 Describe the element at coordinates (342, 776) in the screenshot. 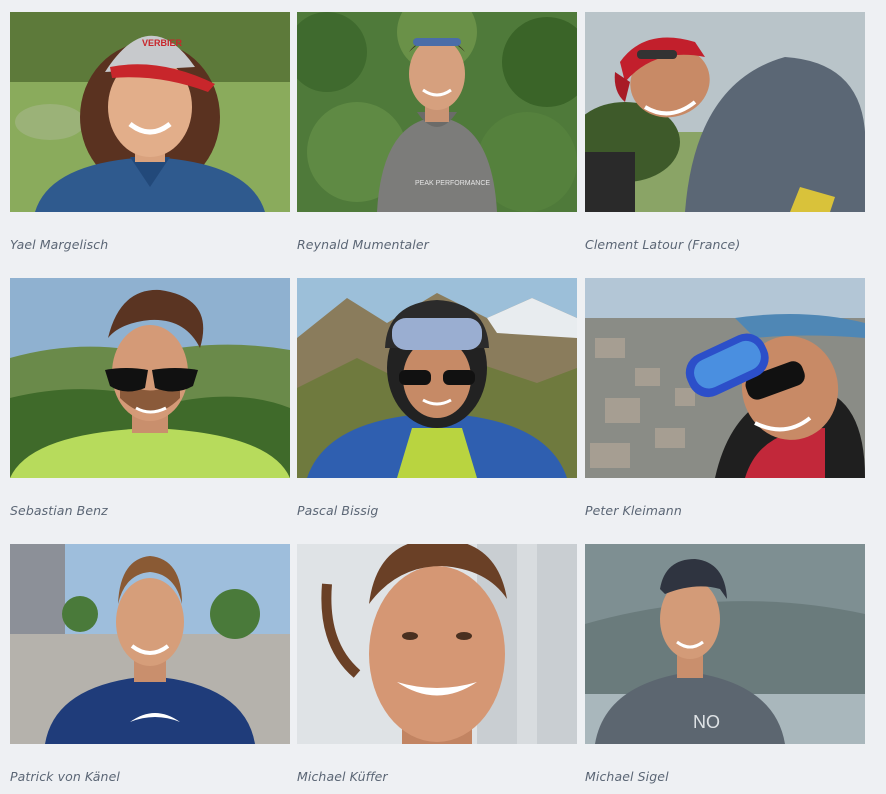

I see `member-name: Michael Küffer` at that location.